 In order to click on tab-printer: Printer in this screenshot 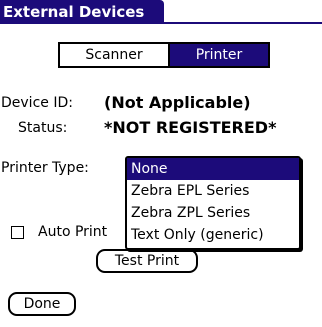, I will do `click(219, 55)`.